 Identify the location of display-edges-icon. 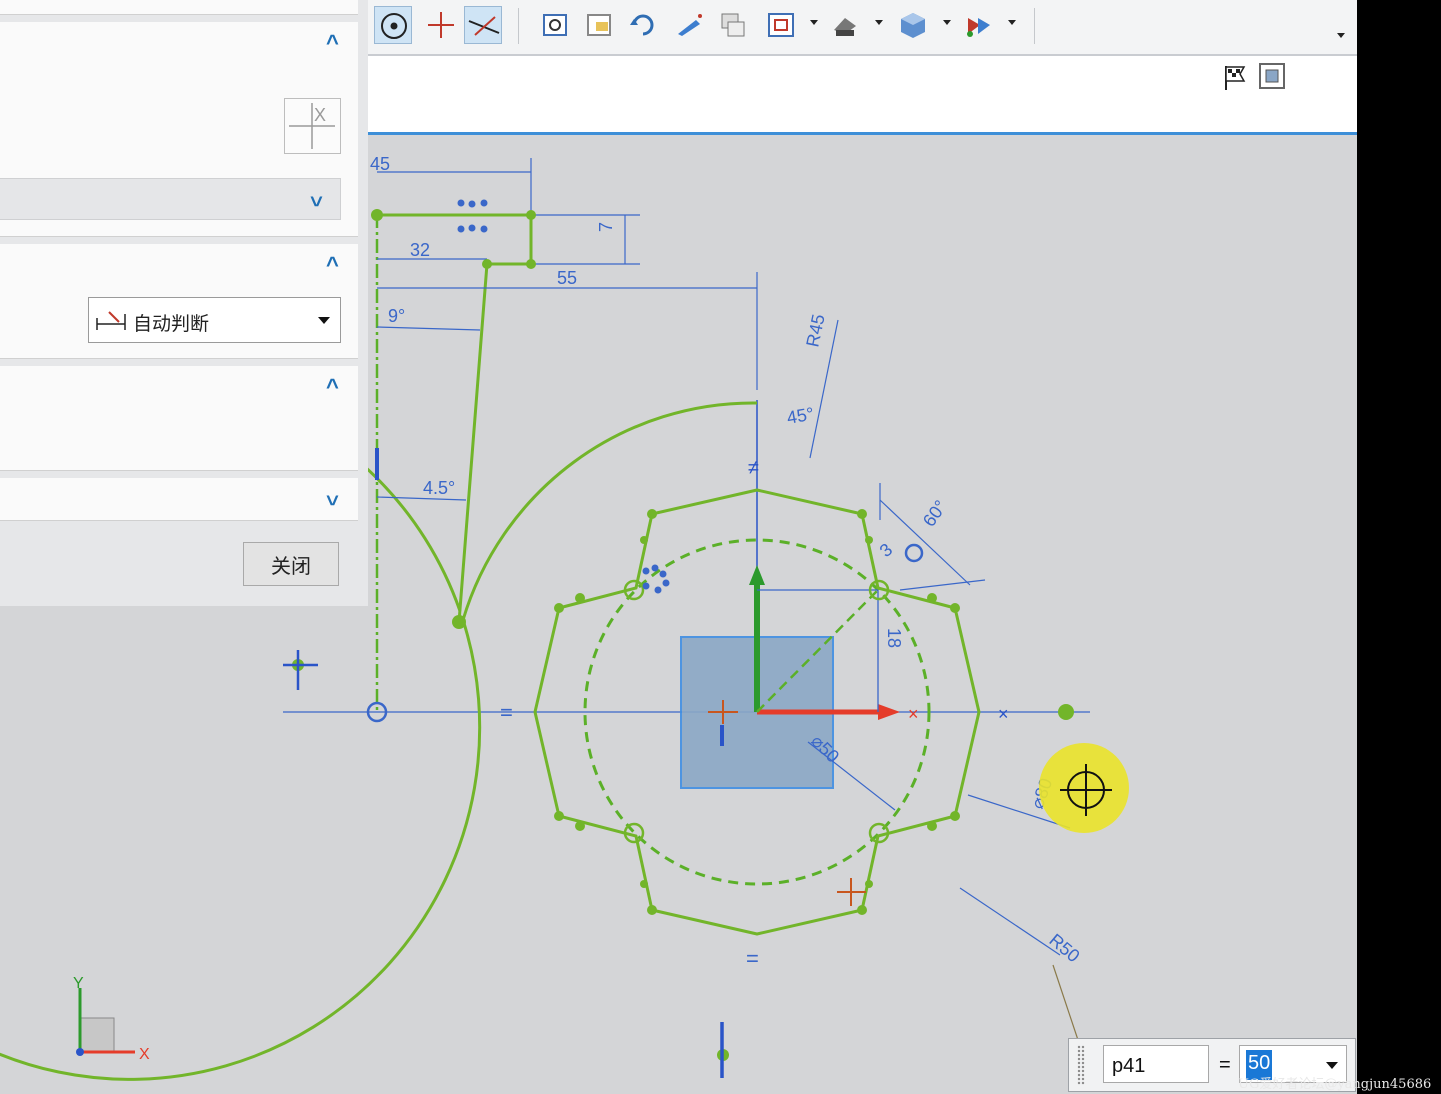
(978, 27).